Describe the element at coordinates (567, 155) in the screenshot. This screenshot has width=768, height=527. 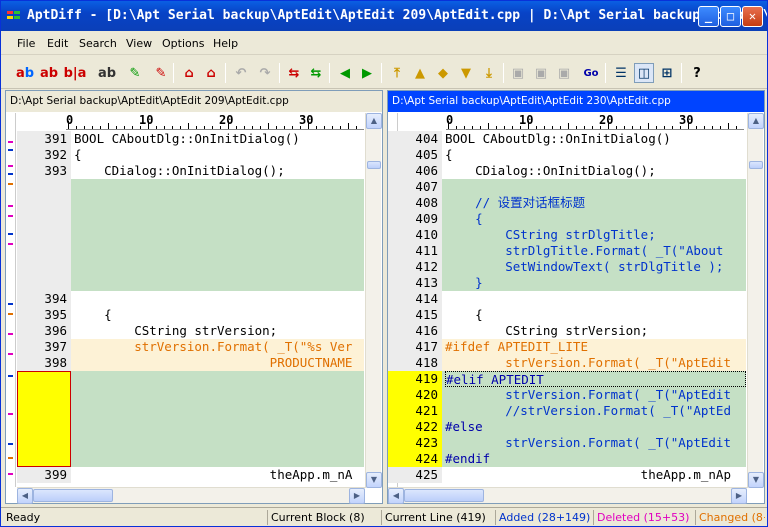
I see `code-line: 405{` at that location.